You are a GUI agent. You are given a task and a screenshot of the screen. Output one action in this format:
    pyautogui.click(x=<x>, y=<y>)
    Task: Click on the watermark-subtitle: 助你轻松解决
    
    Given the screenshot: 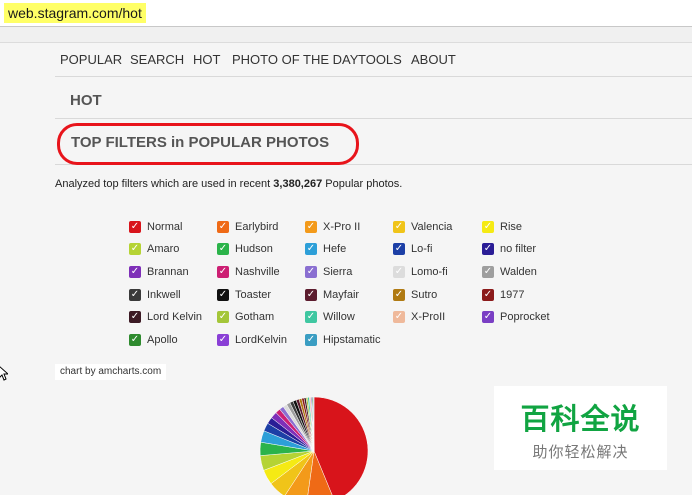 What is the action you would take?
    pyautogui.click(x=580, y=452)
    